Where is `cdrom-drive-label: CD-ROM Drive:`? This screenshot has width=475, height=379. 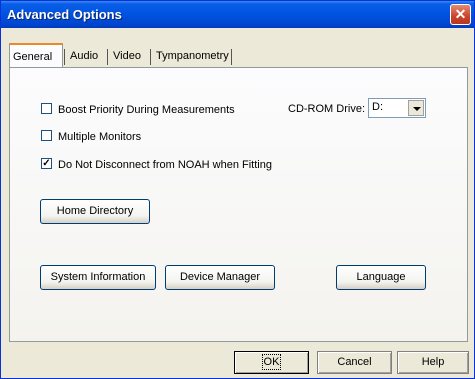
cdrom-drive-label: CD-ROM Drive: is located at coordinates (326, 109).